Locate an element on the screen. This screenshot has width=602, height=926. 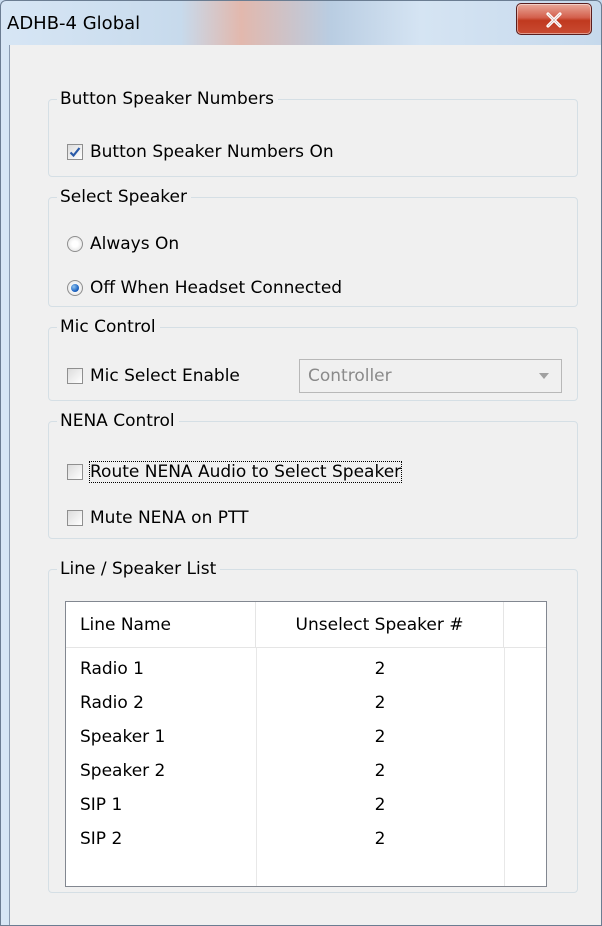
group-label: Mic Control is located at coordinates (108, 327).